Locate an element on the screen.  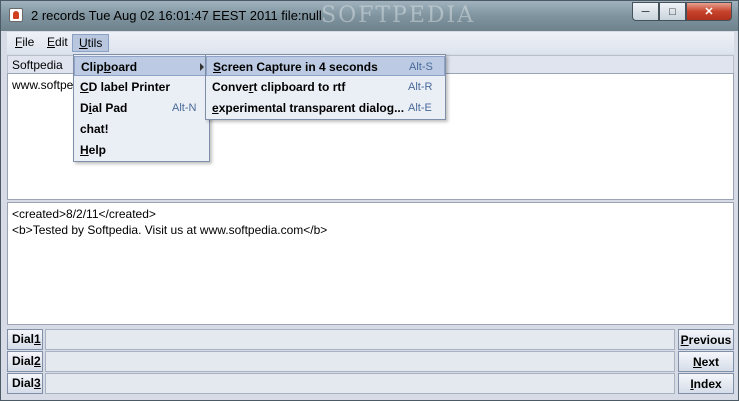
previous-button: Previous is located at coordinates (706, 339).